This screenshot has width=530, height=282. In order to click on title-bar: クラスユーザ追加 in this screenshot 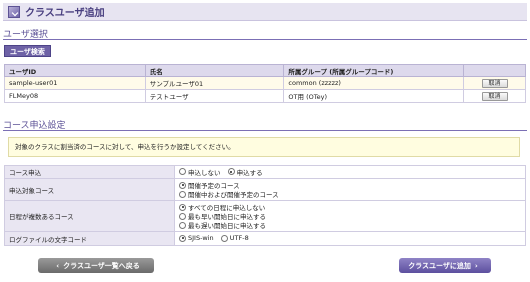, I will do `click(265, 12)`.